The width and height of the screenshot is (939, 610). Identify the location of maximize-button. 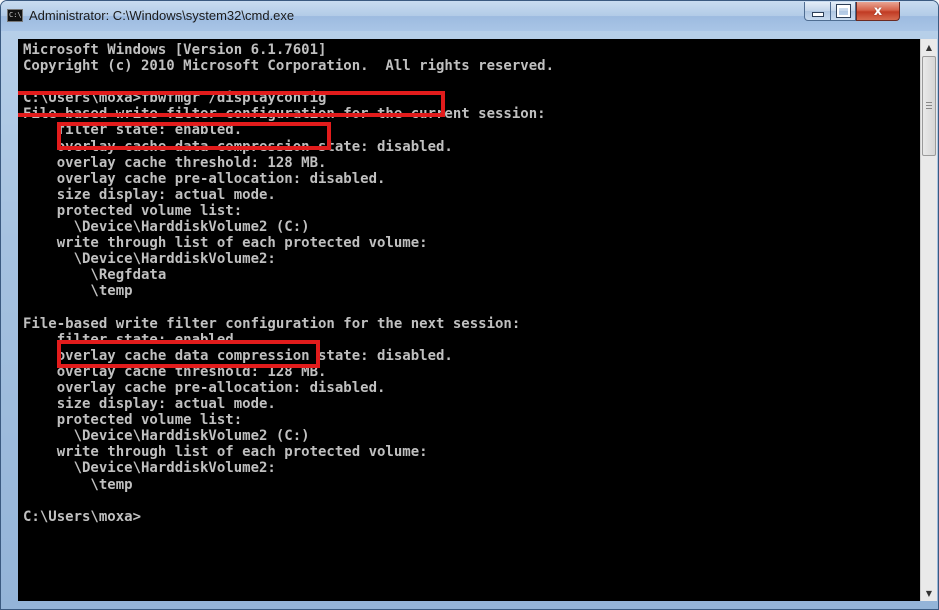
(843, 11).